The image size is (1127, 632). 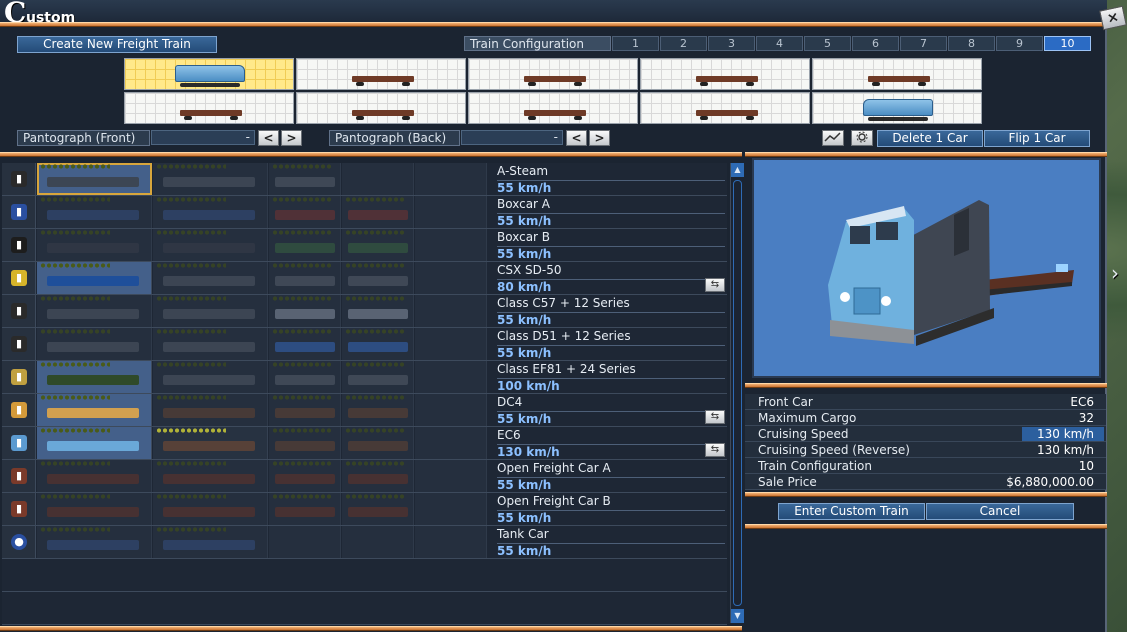 What do you see at coordinates (19, 311) in the screenshot?
I see `steam-locomotive-icon: ▮` at bounding box center [19, 311].